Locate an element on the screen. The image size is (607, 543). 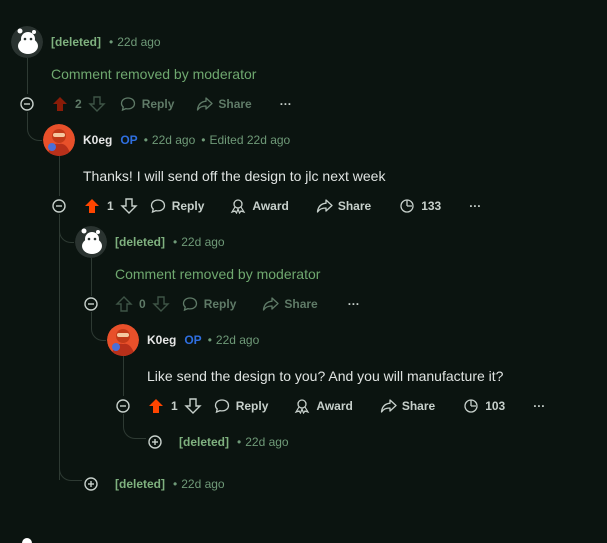
comment-action-bar: 1 Reply Award Share 103 ··· is located at coordinates (346, 406).